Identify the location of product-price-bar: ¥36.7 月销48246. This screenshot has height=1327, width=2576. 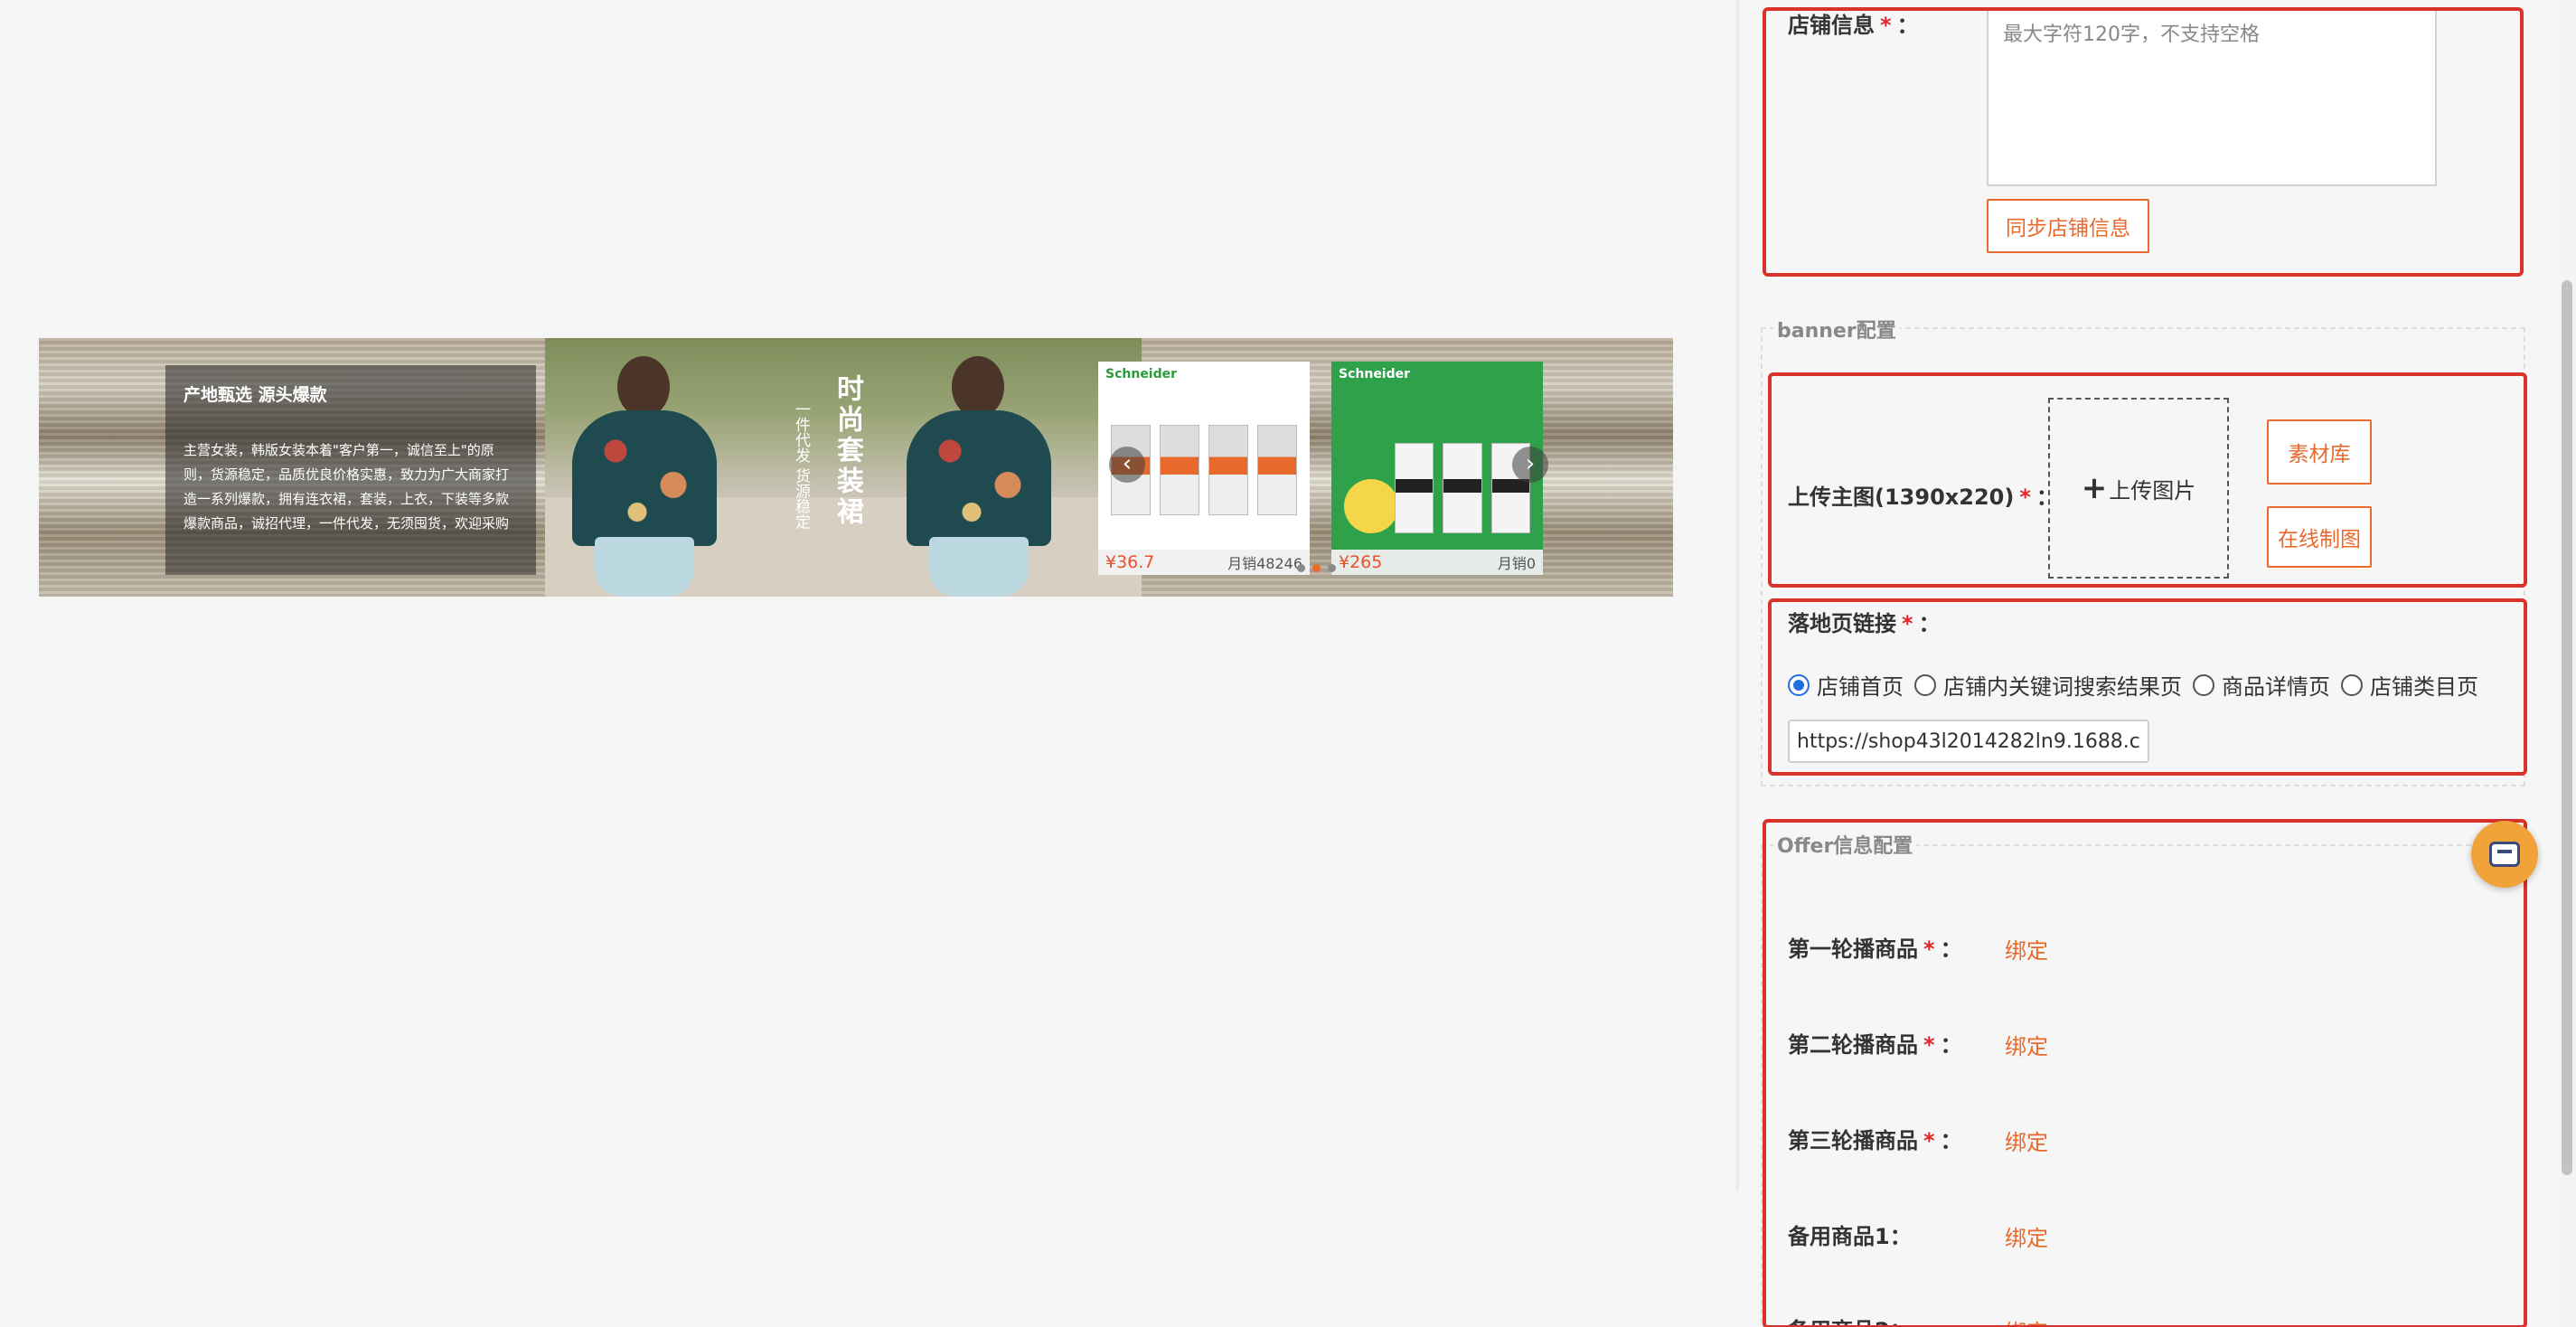
(1204, 562).